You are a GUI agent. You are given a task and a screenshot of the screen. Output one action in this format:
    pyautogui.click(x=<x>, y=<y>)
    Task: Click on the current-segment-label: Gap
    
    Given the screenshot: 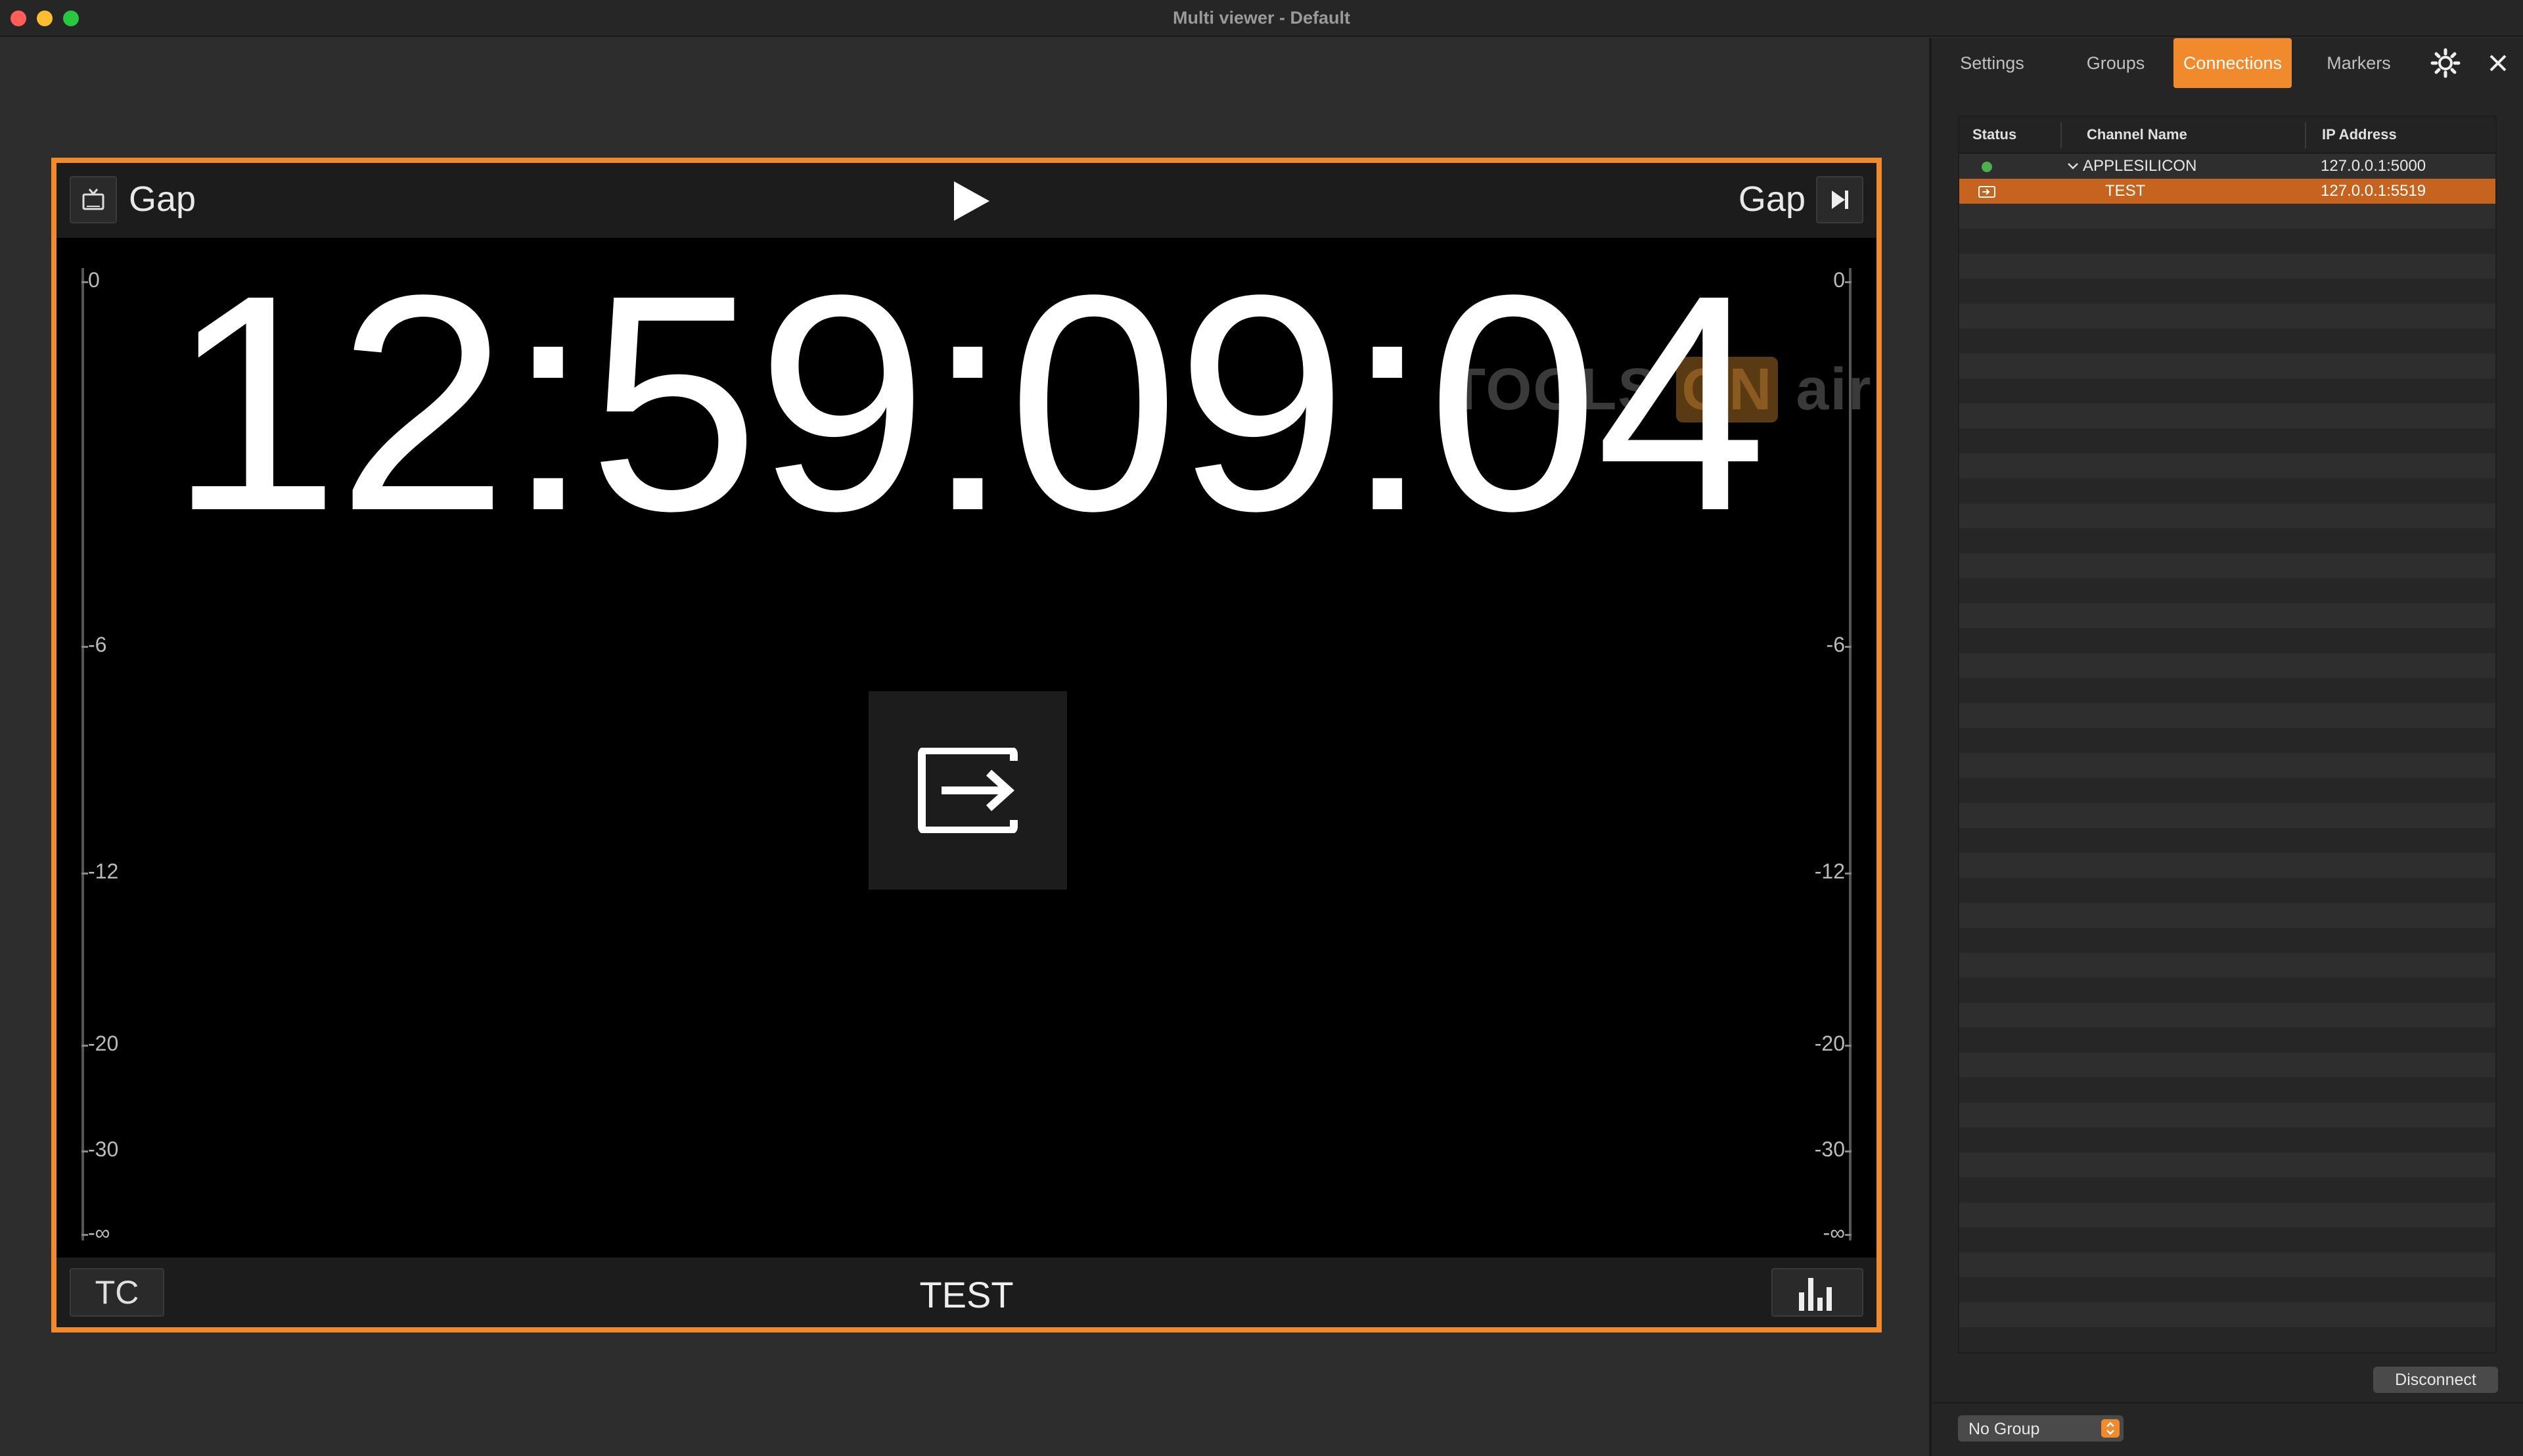 What is the action you would take?
    pyautogui.click(x=162, y=199)
    